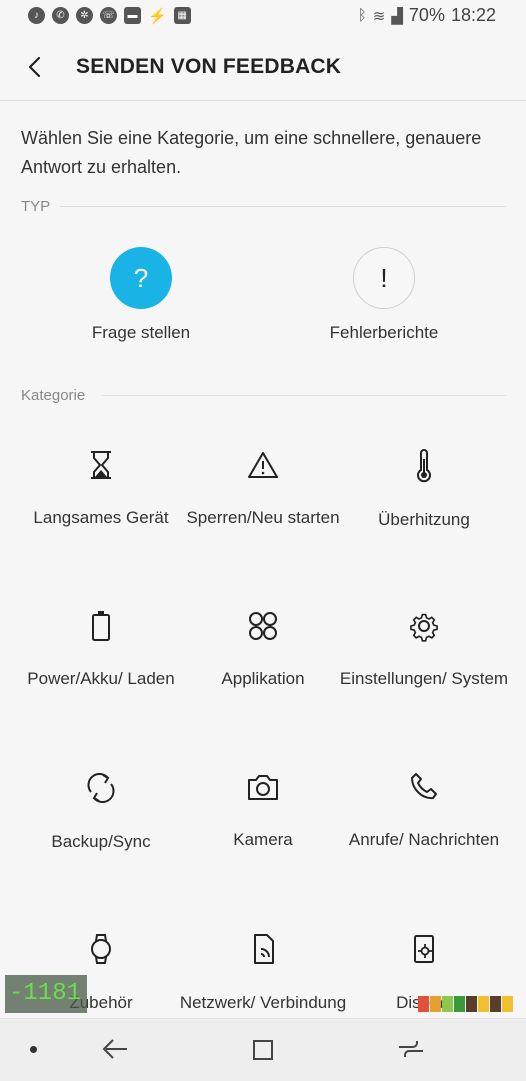 This screenshot has width=526, height=1081. I want to click on category-label: Netzwerk/ Verbindung, so click(263, 1002).